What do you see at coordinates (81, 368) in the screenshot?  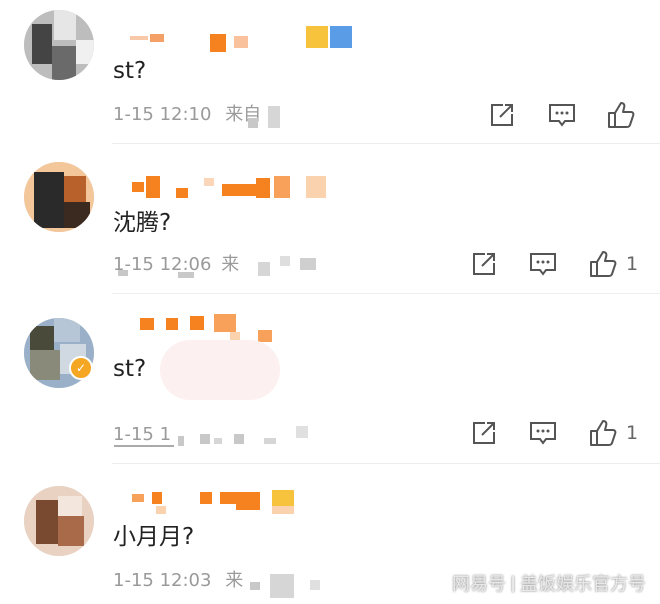 I see `verified-badge-icon: ✓` at bounding box center [81, 368].